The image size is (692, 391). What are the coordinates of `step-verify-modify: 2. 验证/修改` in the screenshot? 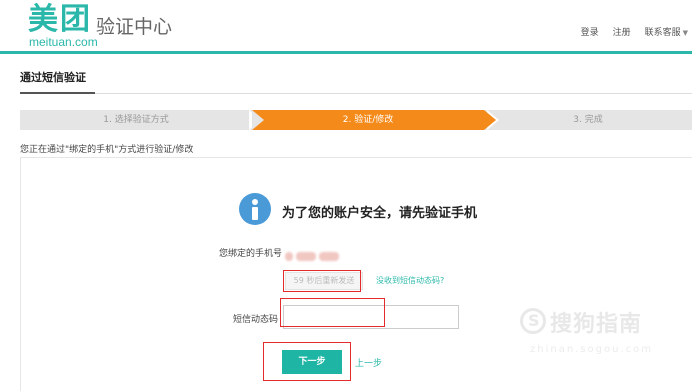 It's located at (368, 120).